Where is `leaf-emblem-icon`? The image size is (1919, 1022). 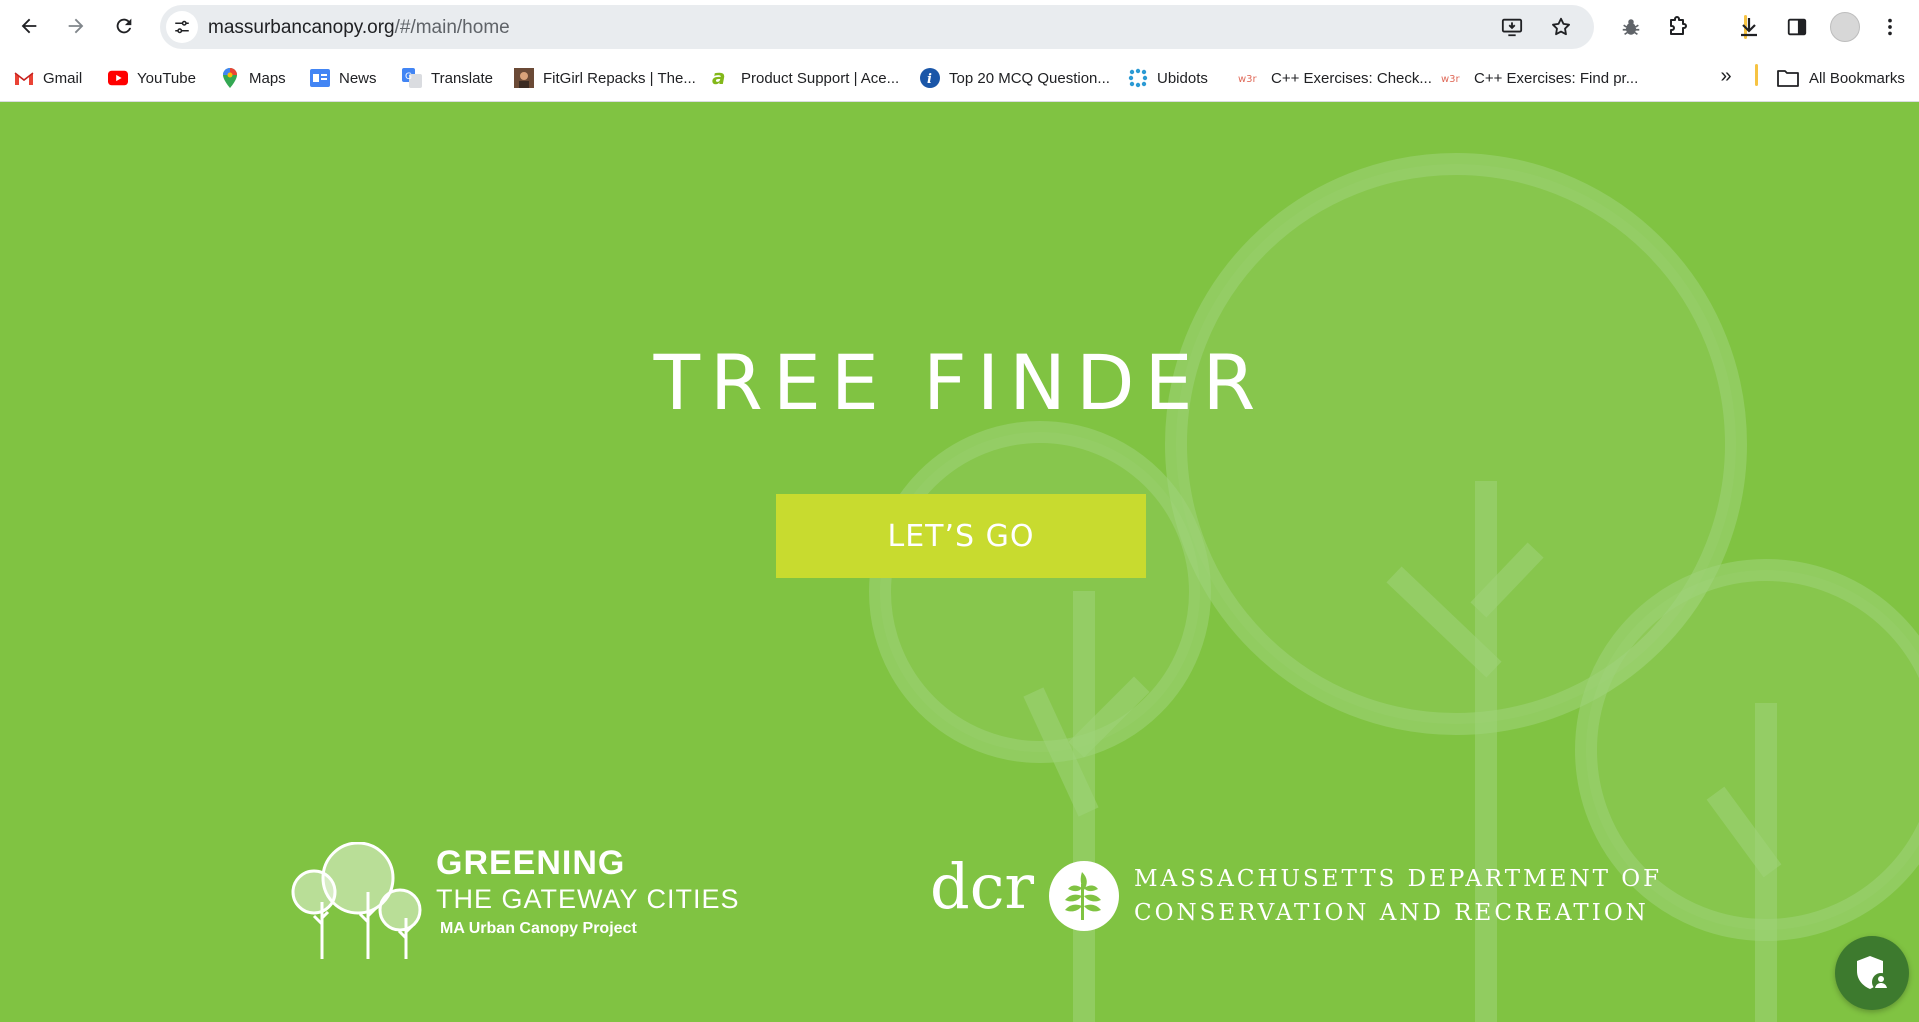 leaf-emblem-icon is located at coordinates (1084, 896).